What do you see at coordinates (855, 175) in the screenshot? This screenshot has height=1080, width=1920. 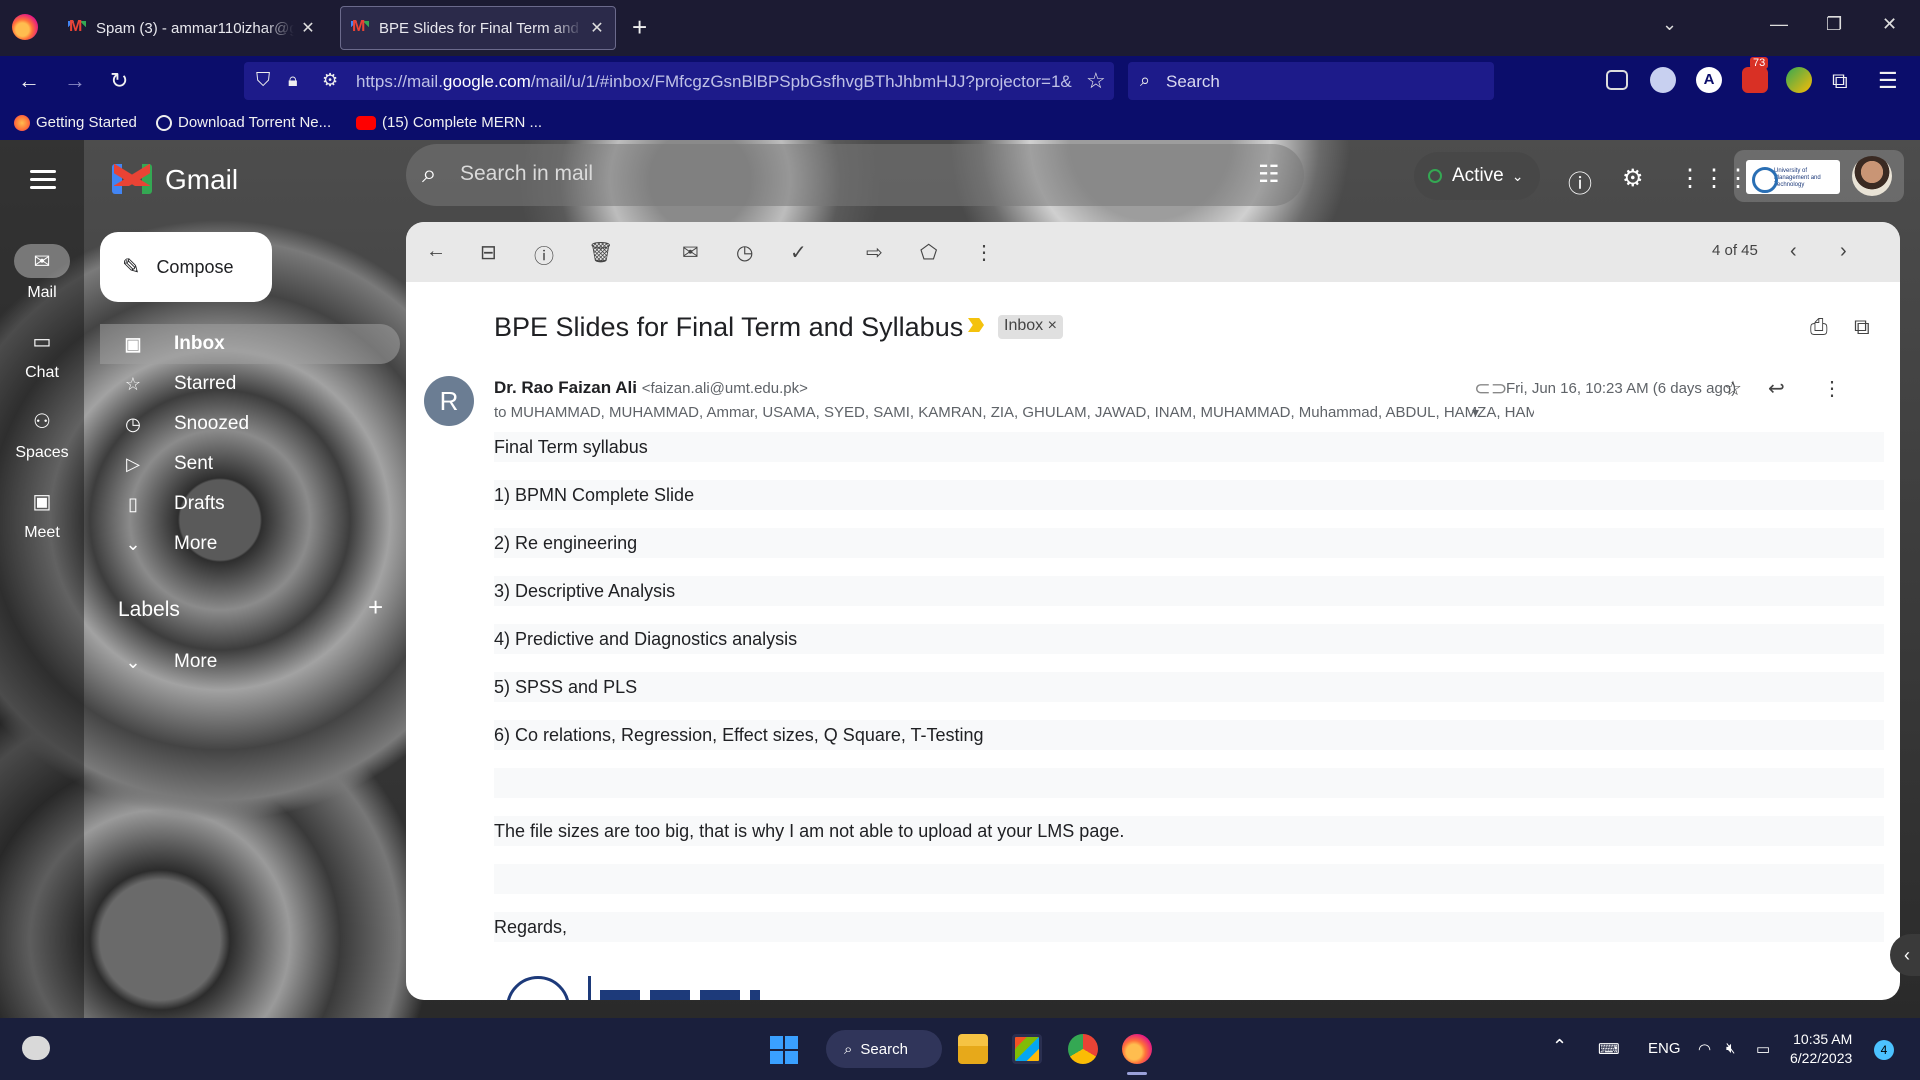 I see `mail-search-bar: ⌕ Search in mail ☷` at bounding box center [855, 175].